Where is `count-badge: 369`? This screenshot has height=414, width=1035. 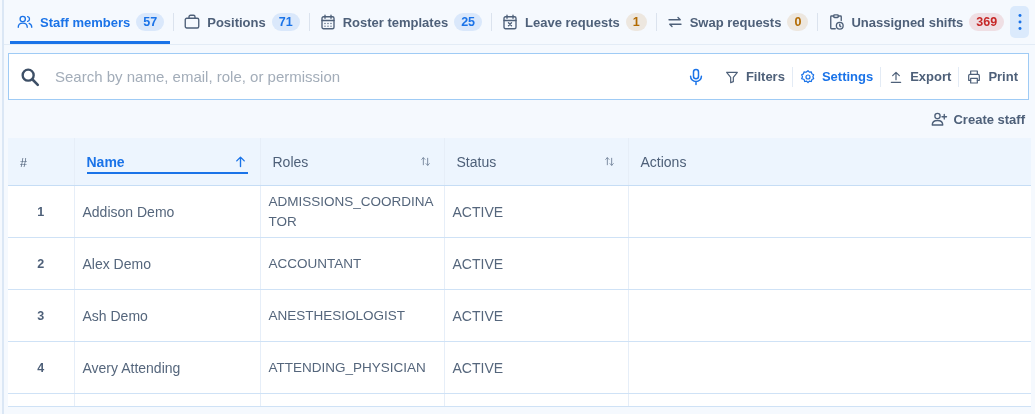
count-badge: 369 is located at coordinates (987, 22).